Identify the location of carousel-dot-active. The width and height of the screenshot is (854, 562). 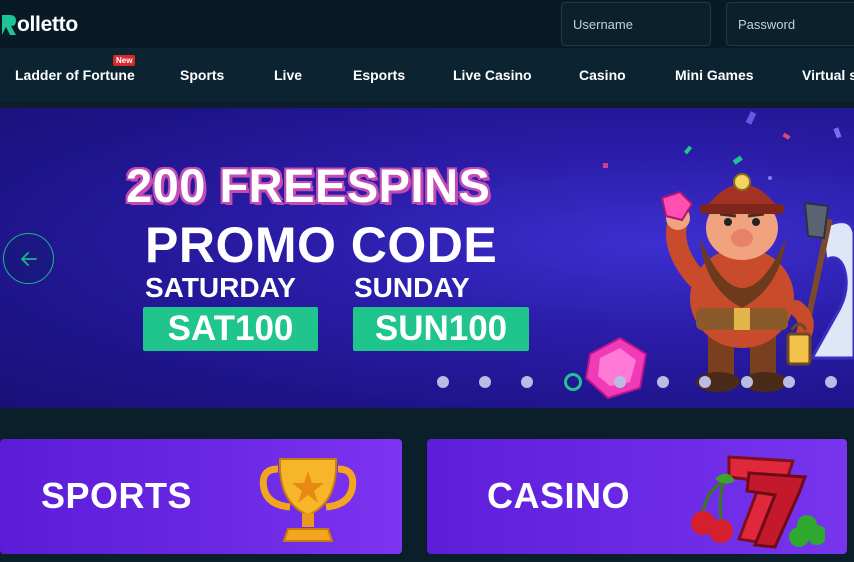
(573, 382).